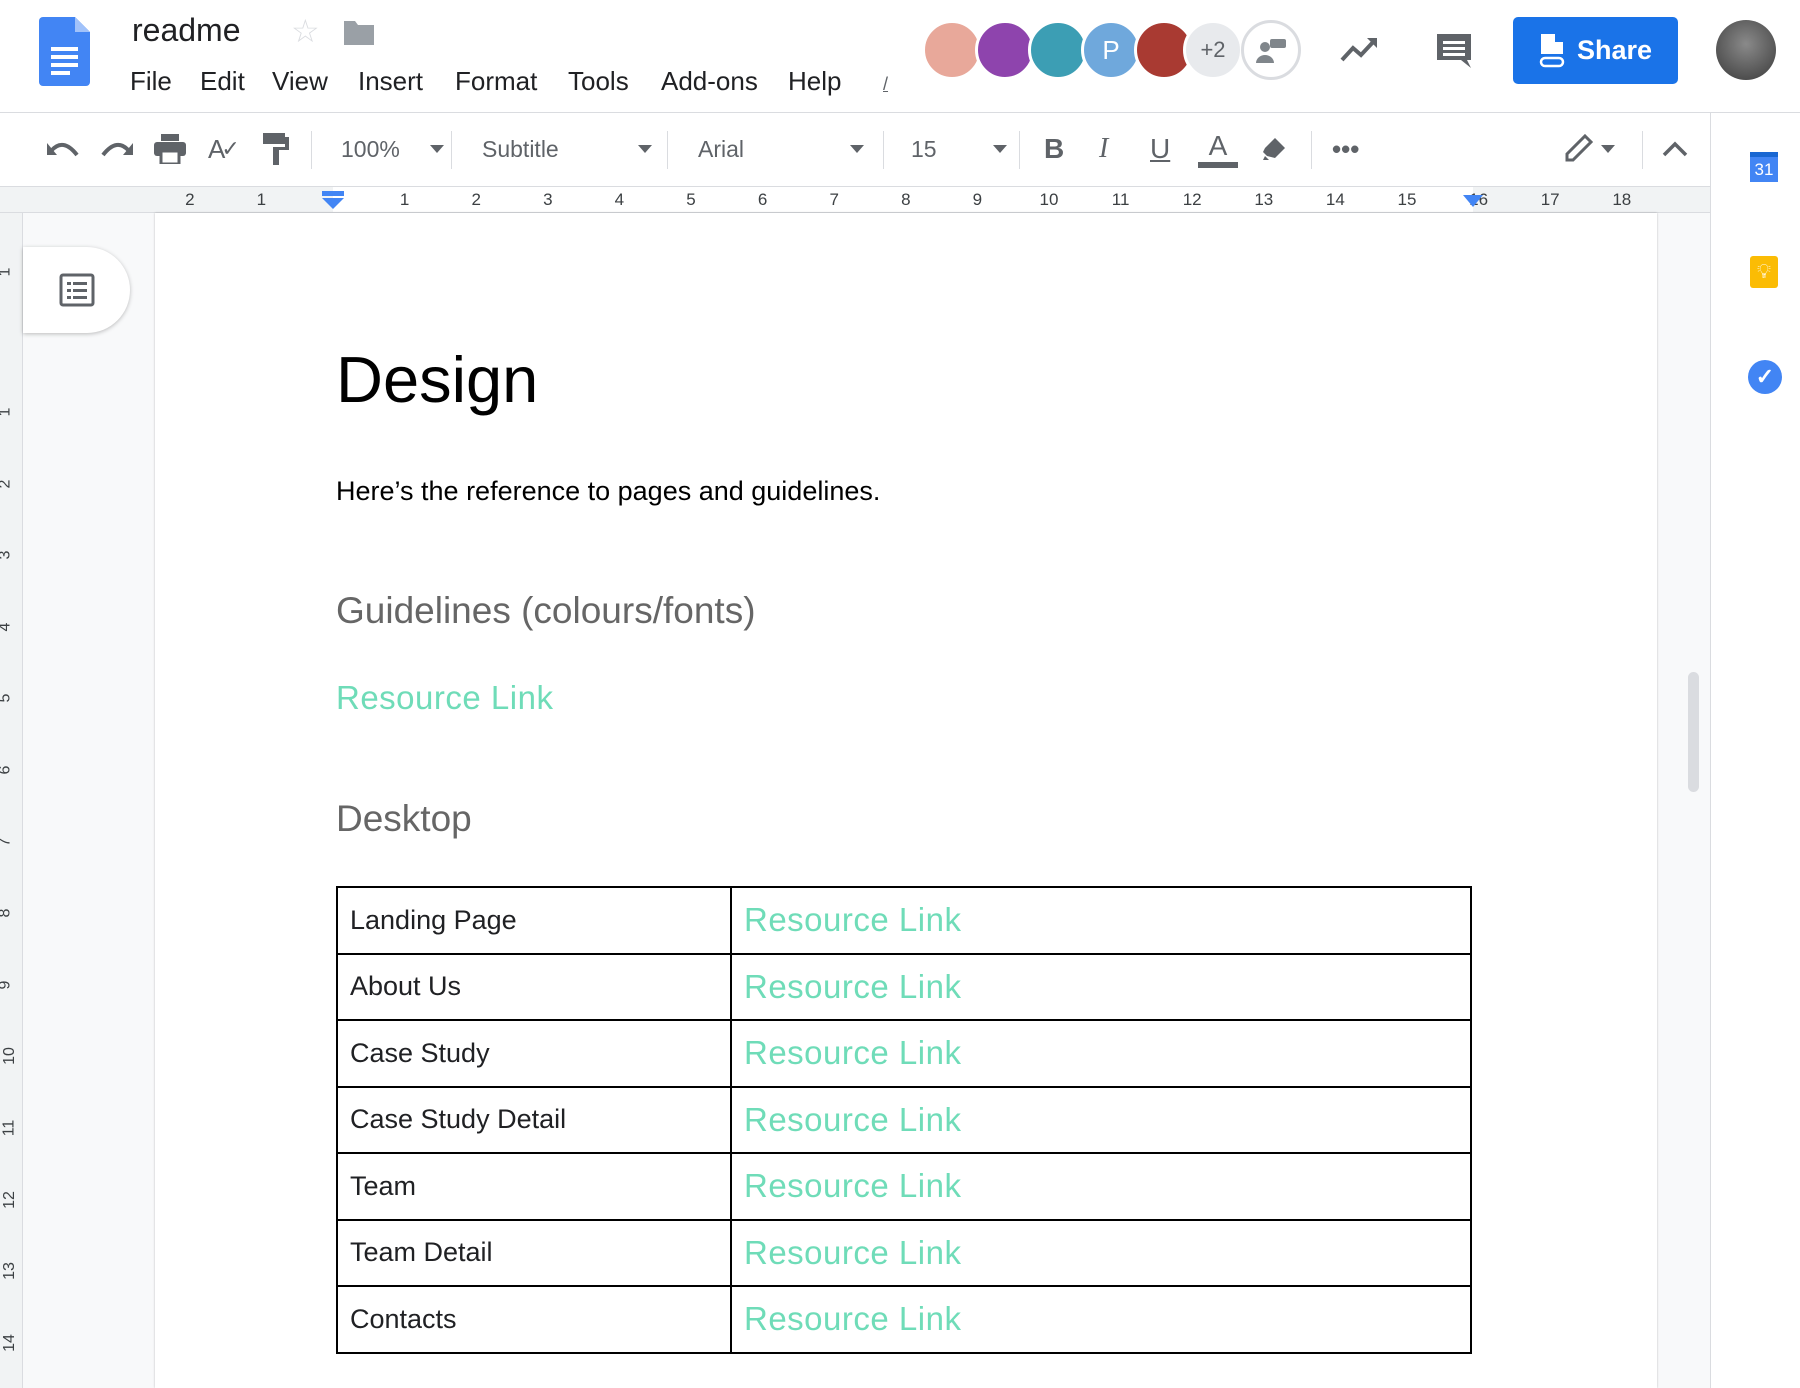 The width and height of the screenshot is (1800, 1388). What do you see at coordinates (1675, 149) in the screenshot?
I see `hide-menus-button` at bounding box center [1675, 149].